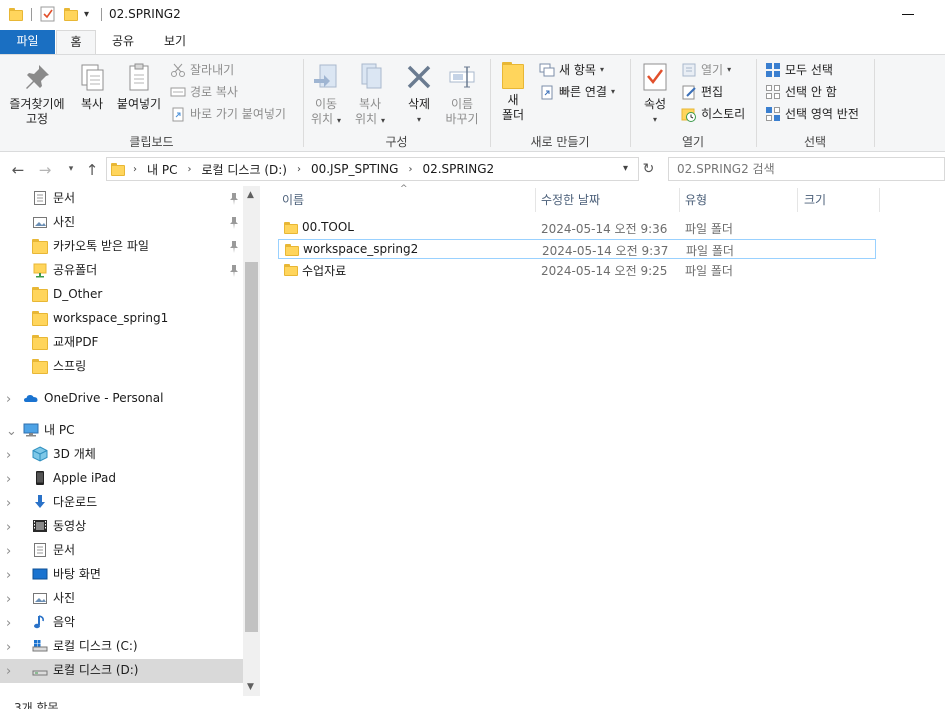 This screenshot has height=709, width=945. What do you see at coordinates (162, 169) in the screenshot?
I see `breadcrumb-this-pc: 내 PC` at bounding box center [162, 169].